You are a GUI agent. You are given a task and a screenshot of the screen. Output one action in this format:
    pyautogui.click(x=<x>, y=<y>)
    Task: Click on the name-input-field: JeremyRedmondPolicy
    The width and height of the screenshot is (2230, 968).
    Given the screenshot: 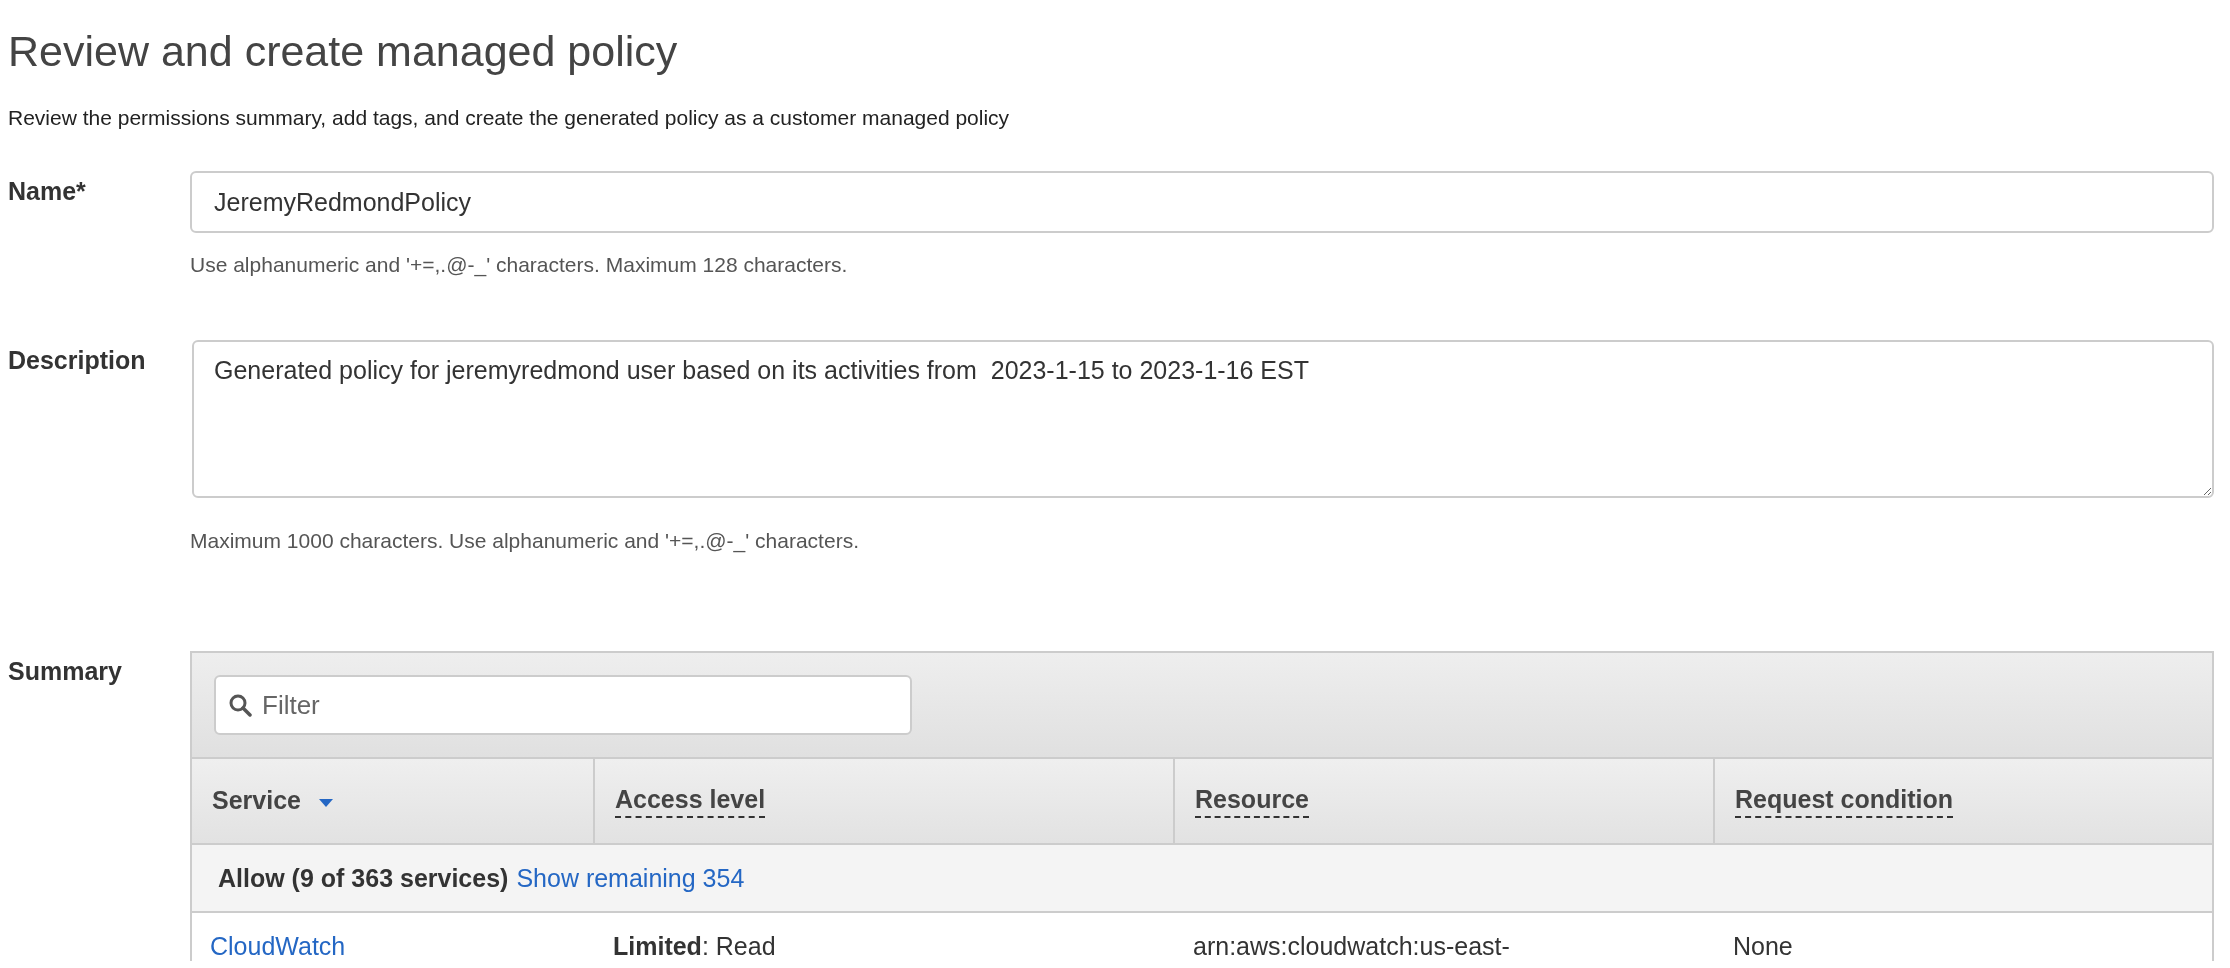 What is the action you would take?
    pyautogui.click(x=1202, y=202)
    